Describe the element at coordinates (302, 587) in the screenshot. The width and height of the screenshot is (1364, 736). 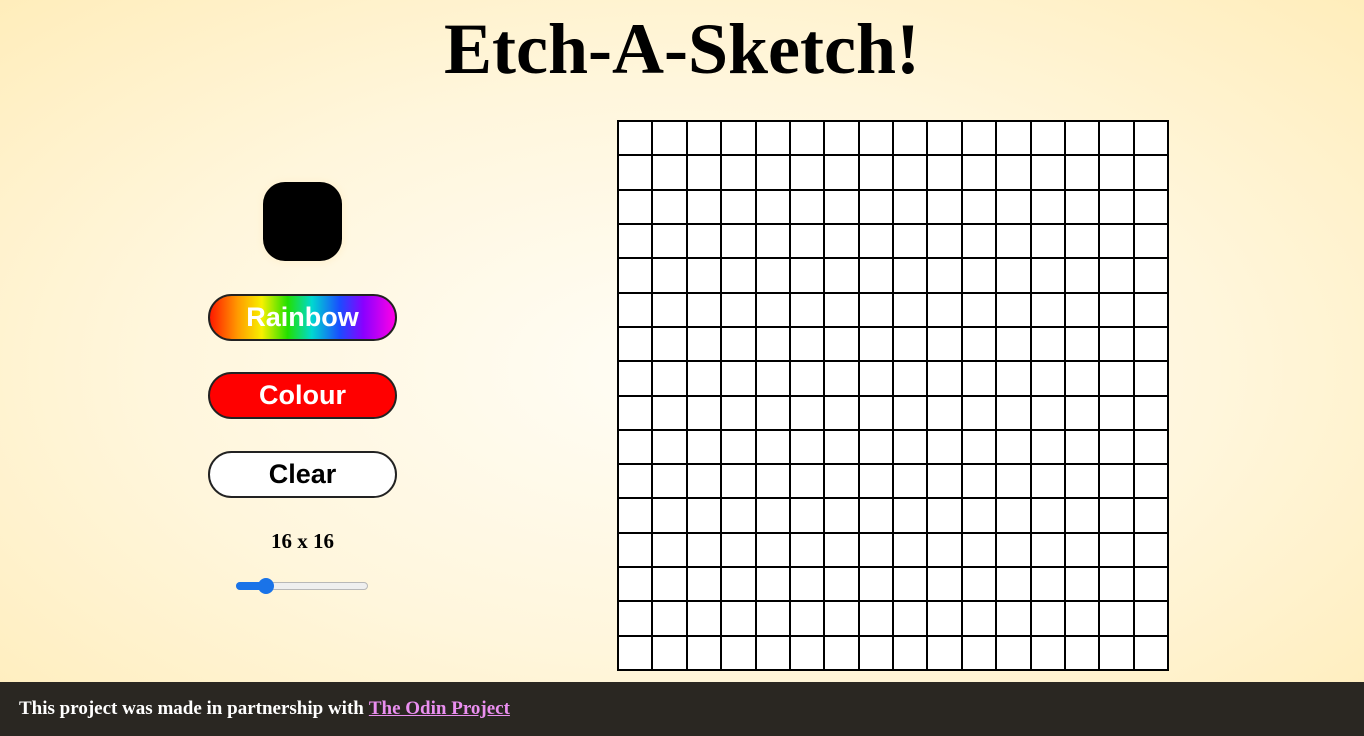
I see `grid-size-slider` at that location.